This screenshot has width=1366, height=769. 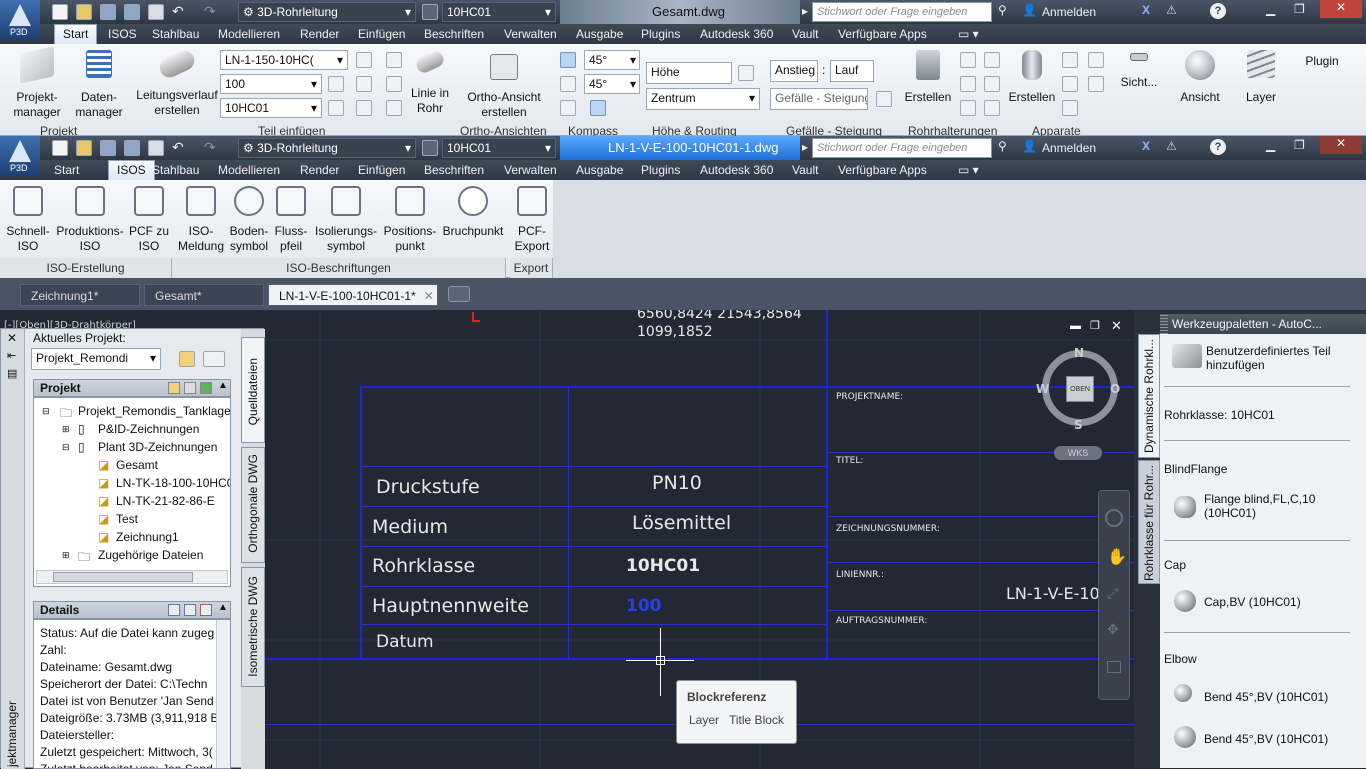 I want to click on minimize-icon: ▁, so click(x=1270, y=9).